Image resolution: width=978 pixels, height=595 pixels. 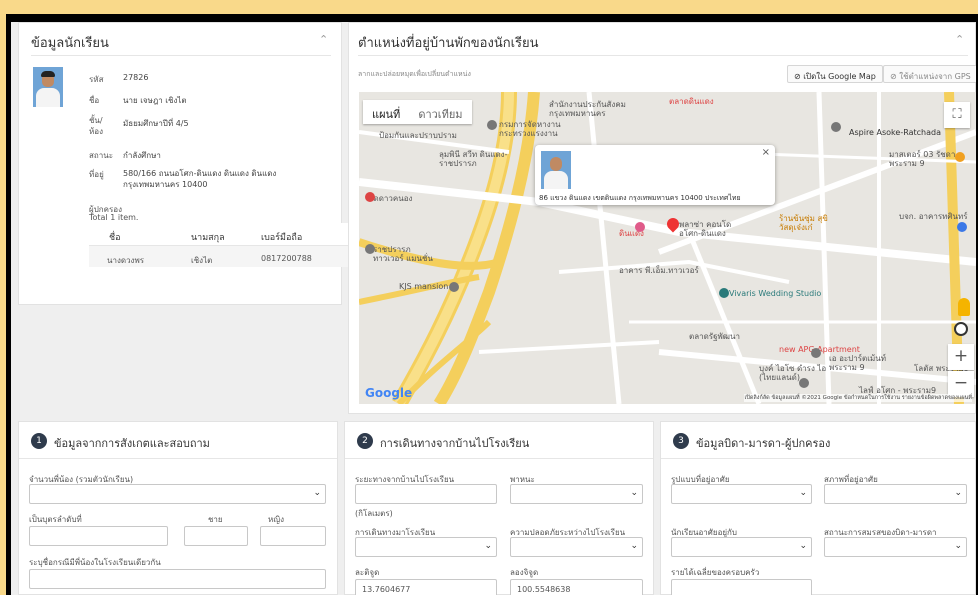 What do you see at coordinates (94, 100) in the screenshot?
I see `field-label-name: ชื่อ` at bounding box center [94, 100].